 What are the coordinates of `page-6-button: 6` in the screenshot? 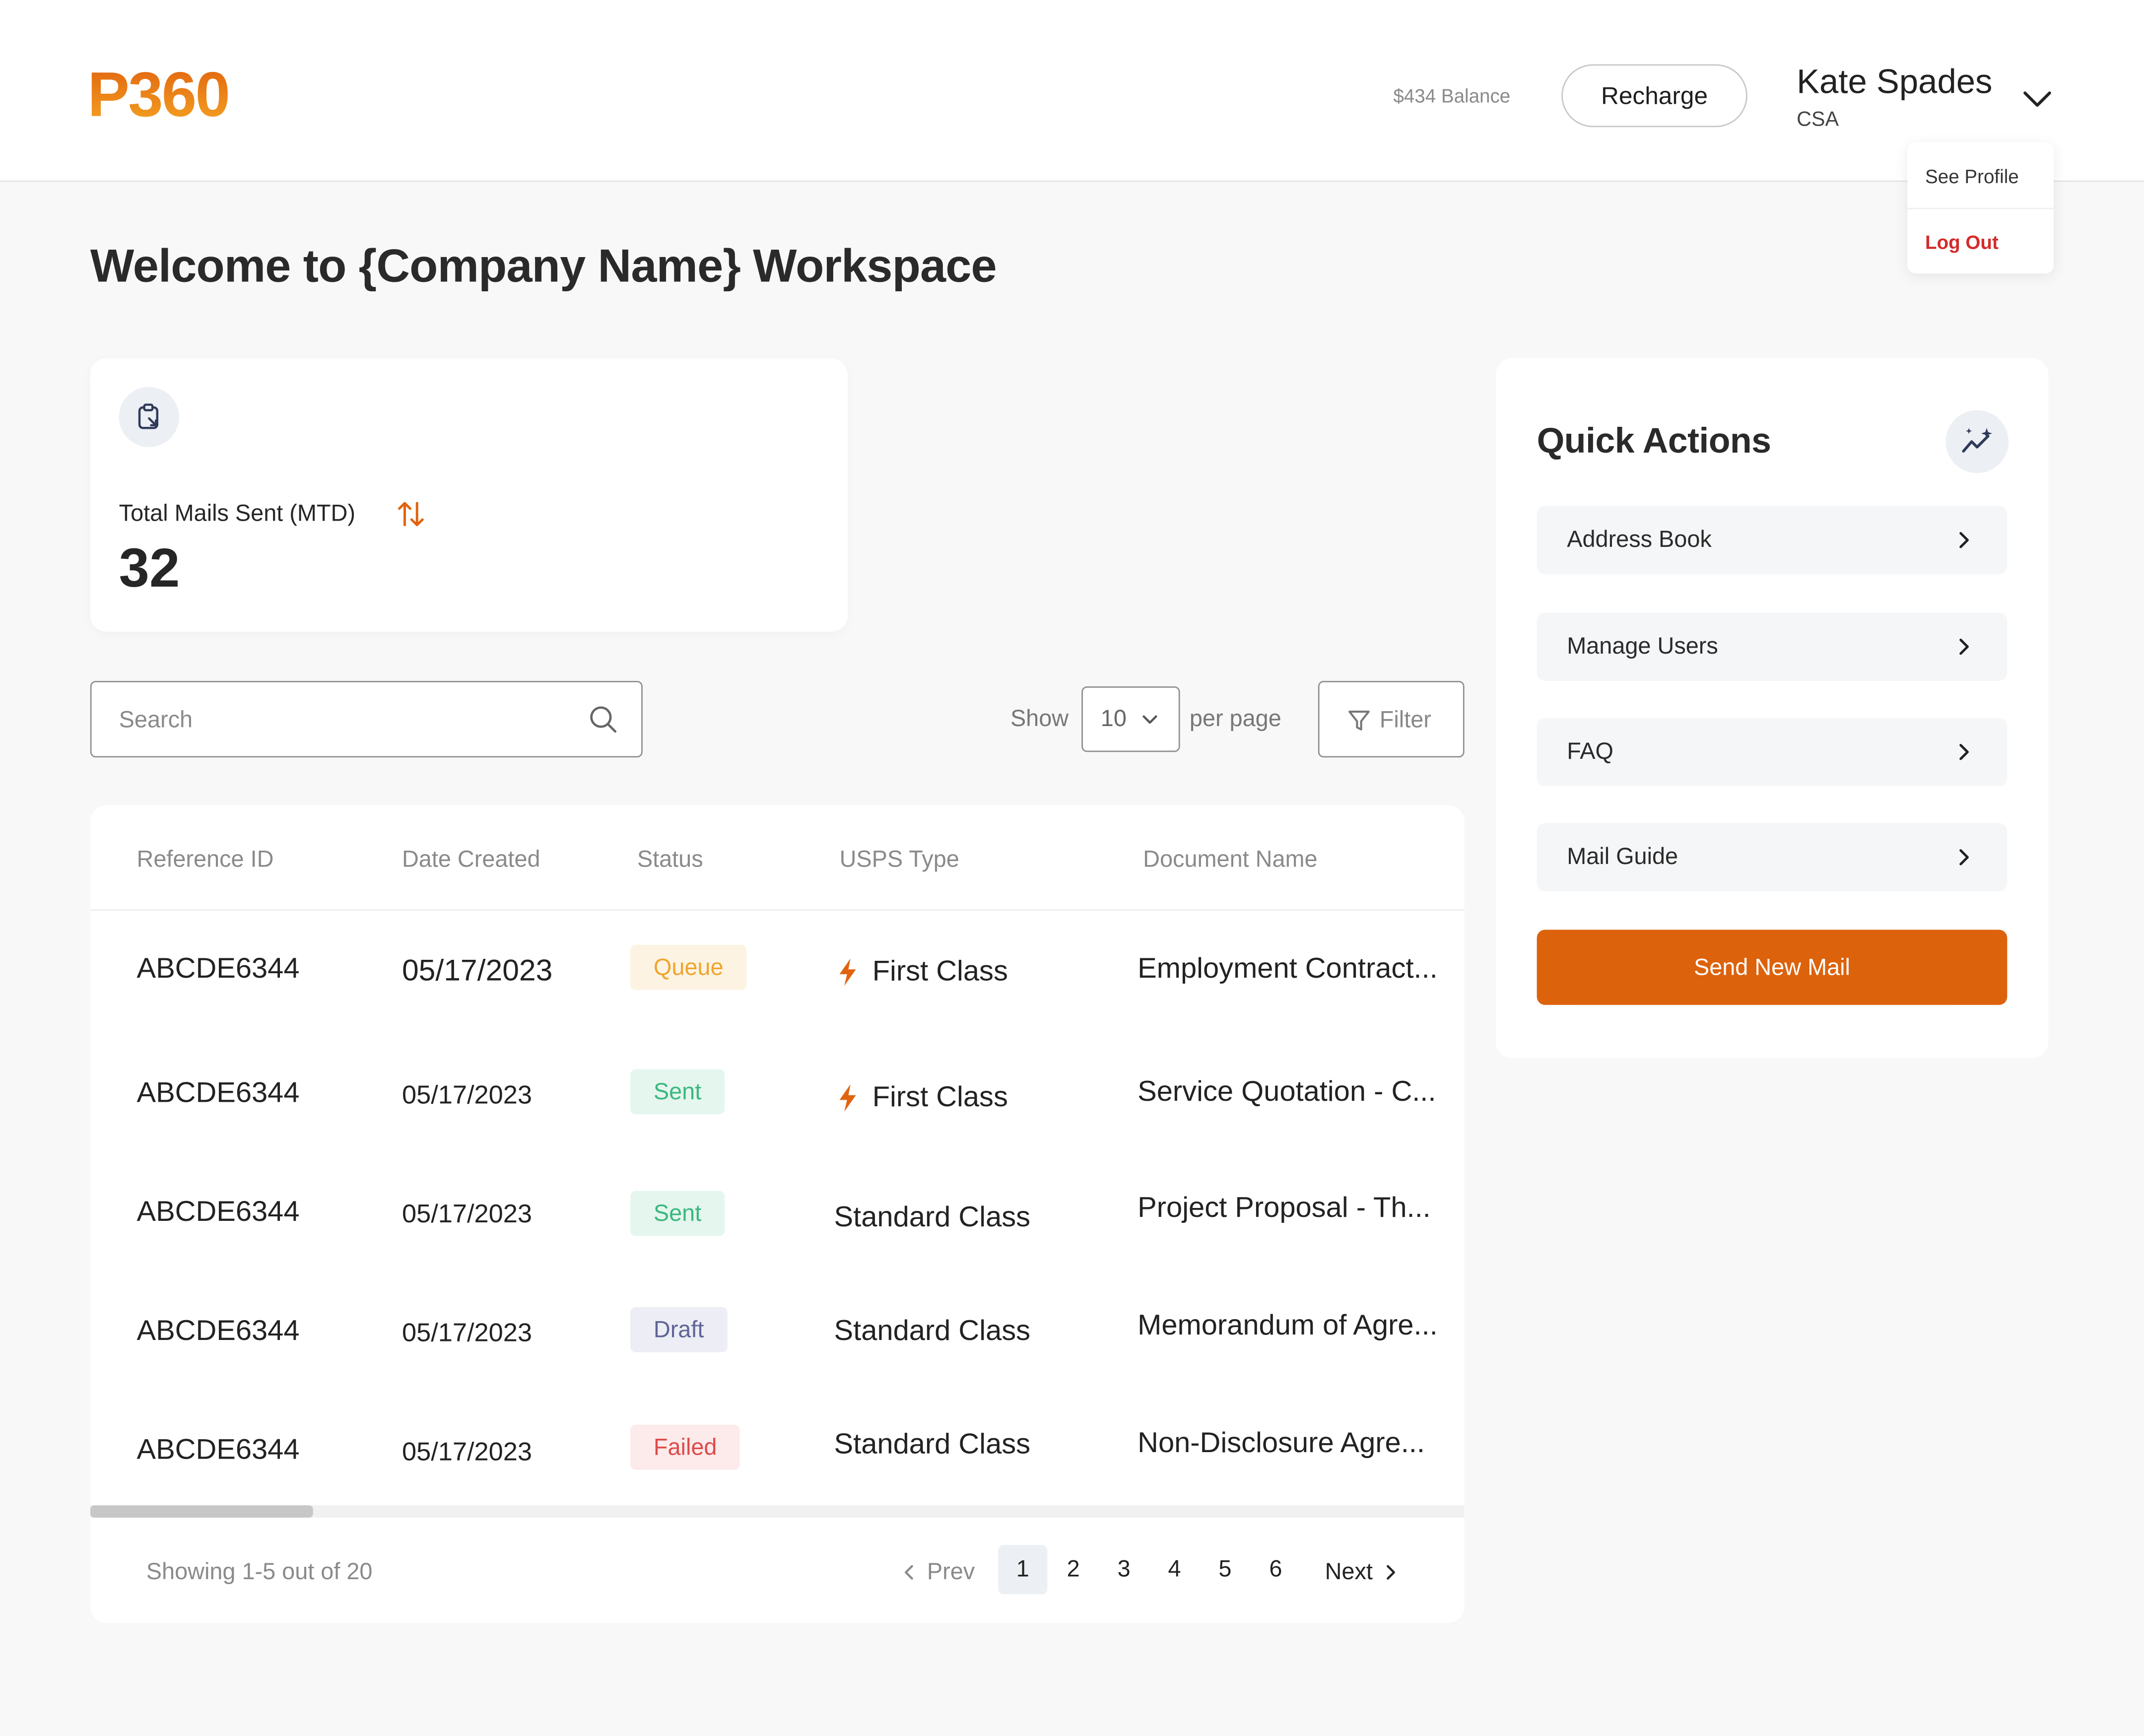 It's located at (1275, 1569).